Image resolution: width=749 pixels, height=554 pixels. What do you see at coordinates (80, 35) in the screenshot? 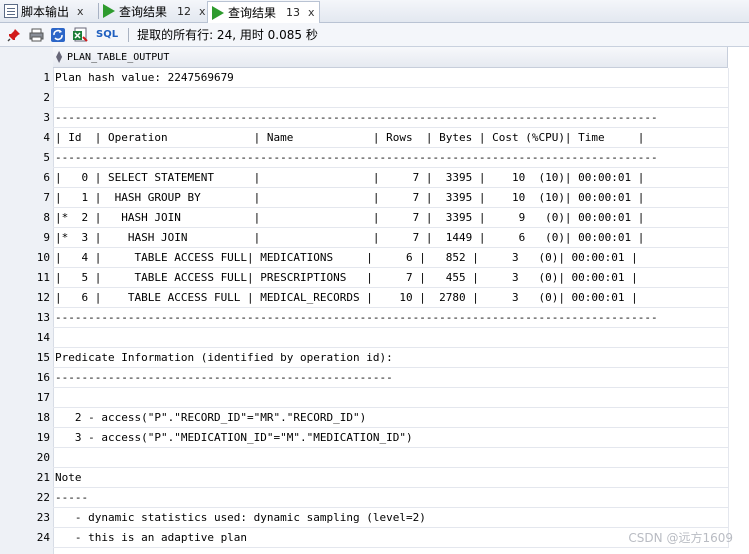
I see `export-icon` at bounding box center [80, 35].